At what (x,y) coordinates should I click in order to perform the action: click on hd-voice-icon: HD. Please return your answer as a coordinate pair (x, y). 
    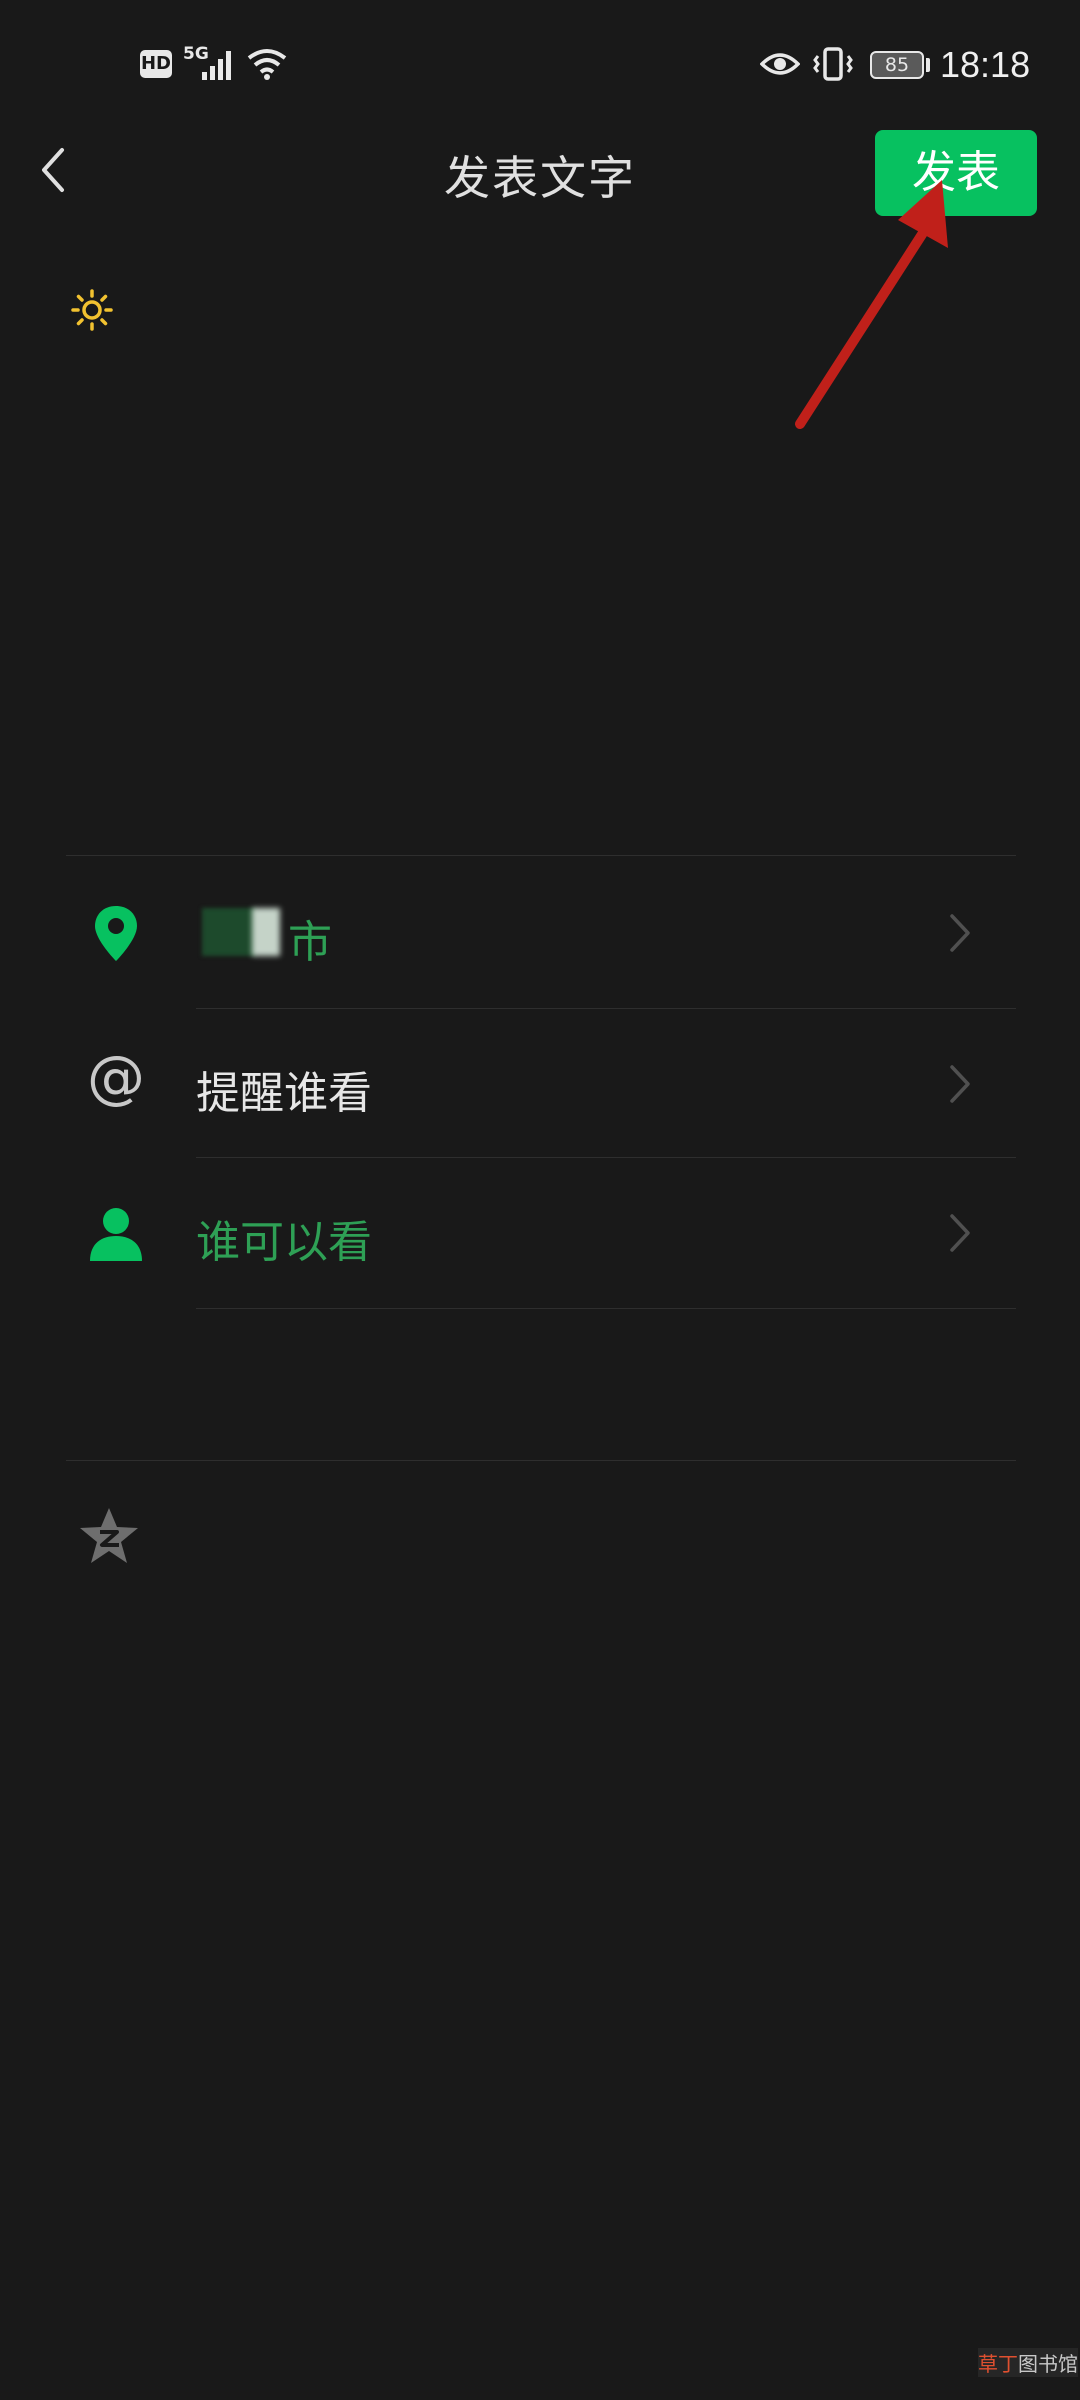
    Looking at the image, I should click on (156, 64).